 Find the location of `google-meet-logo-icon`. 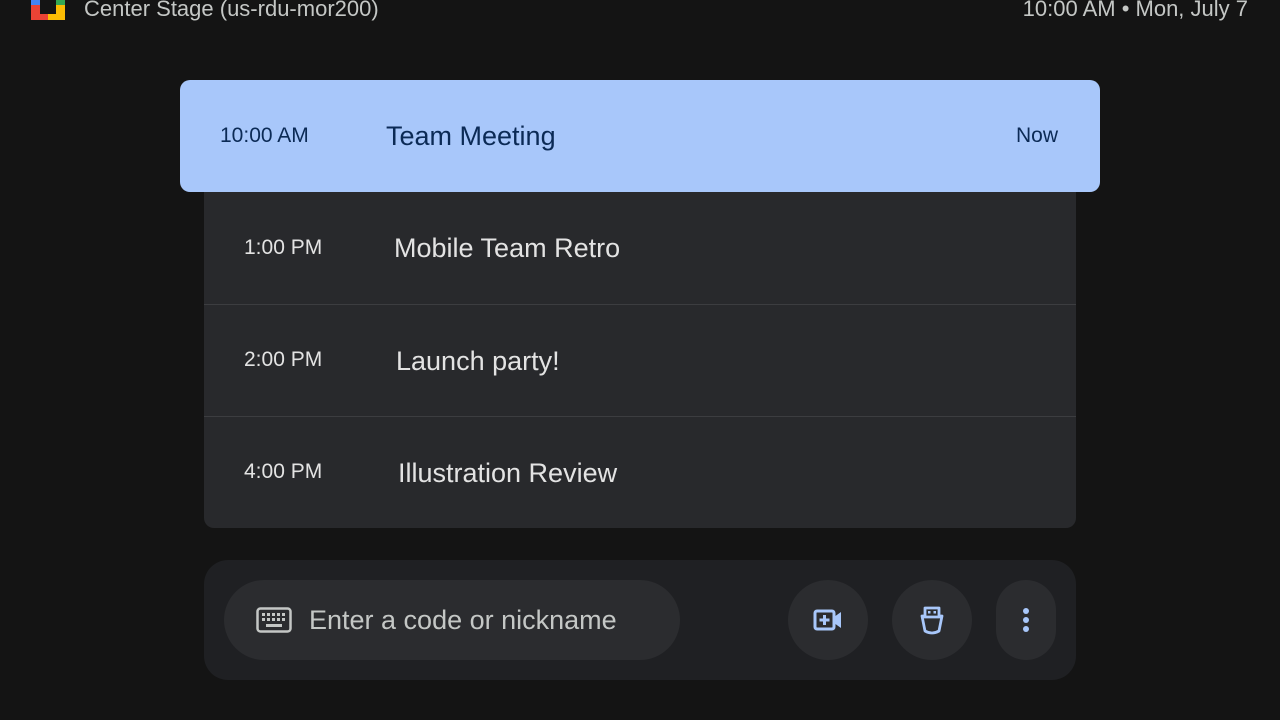

google-meet-logo-icon is located at coordinates (48, 10).